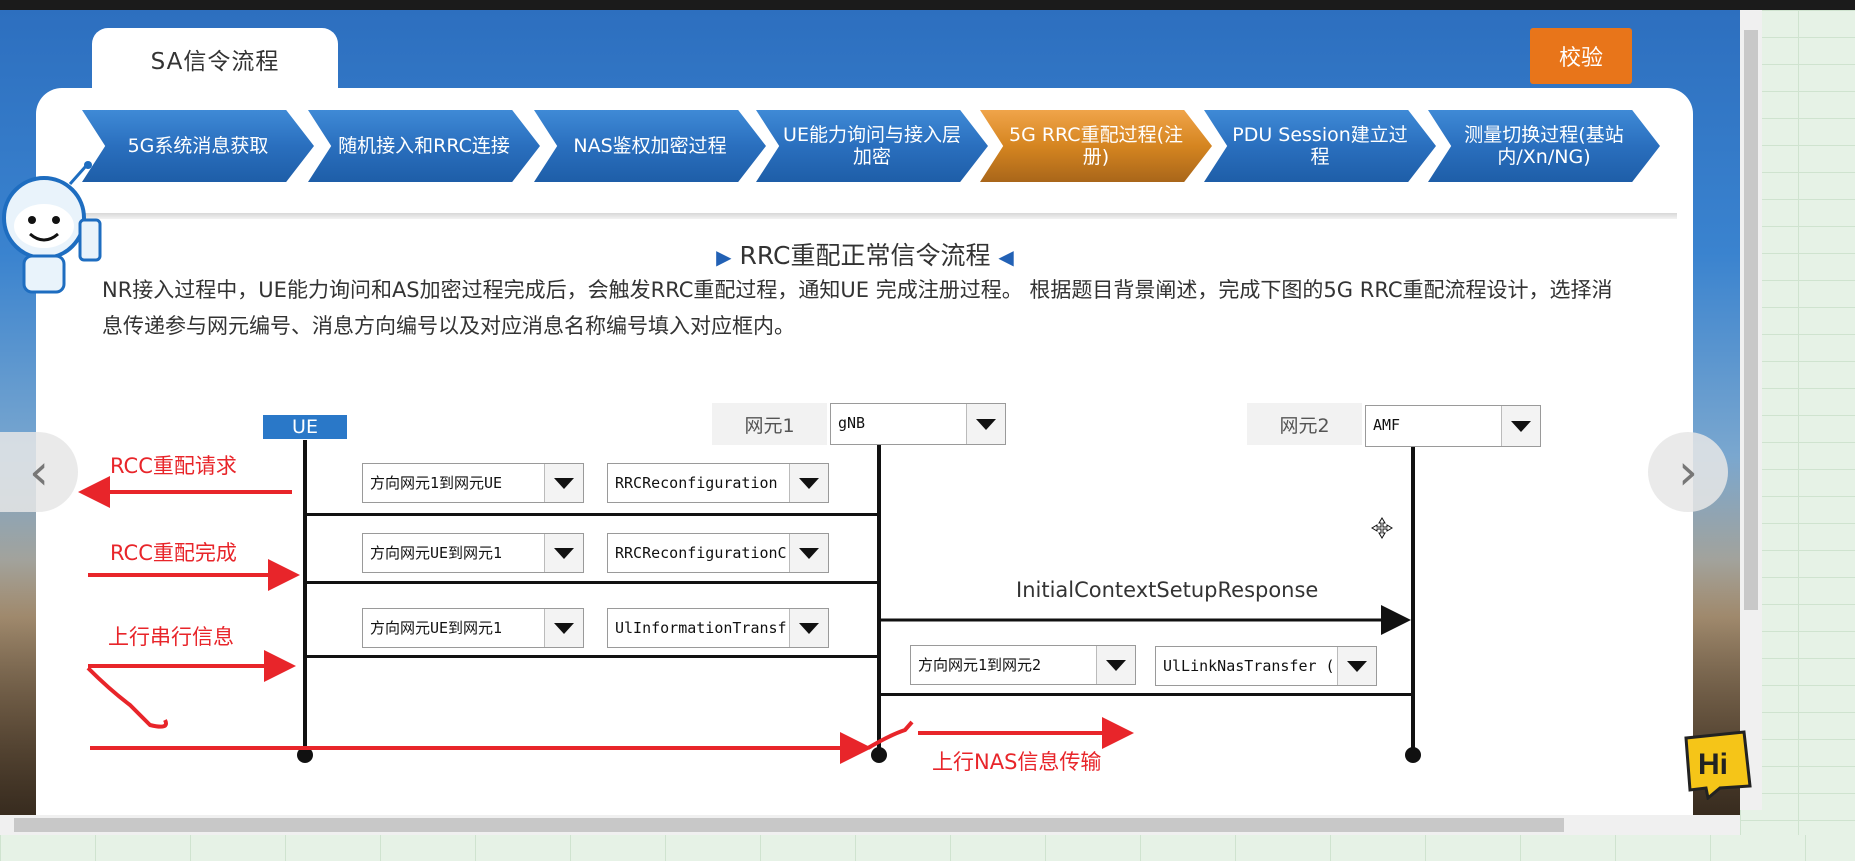  I want to click on svg-text: Hi, so click(1713, 764).